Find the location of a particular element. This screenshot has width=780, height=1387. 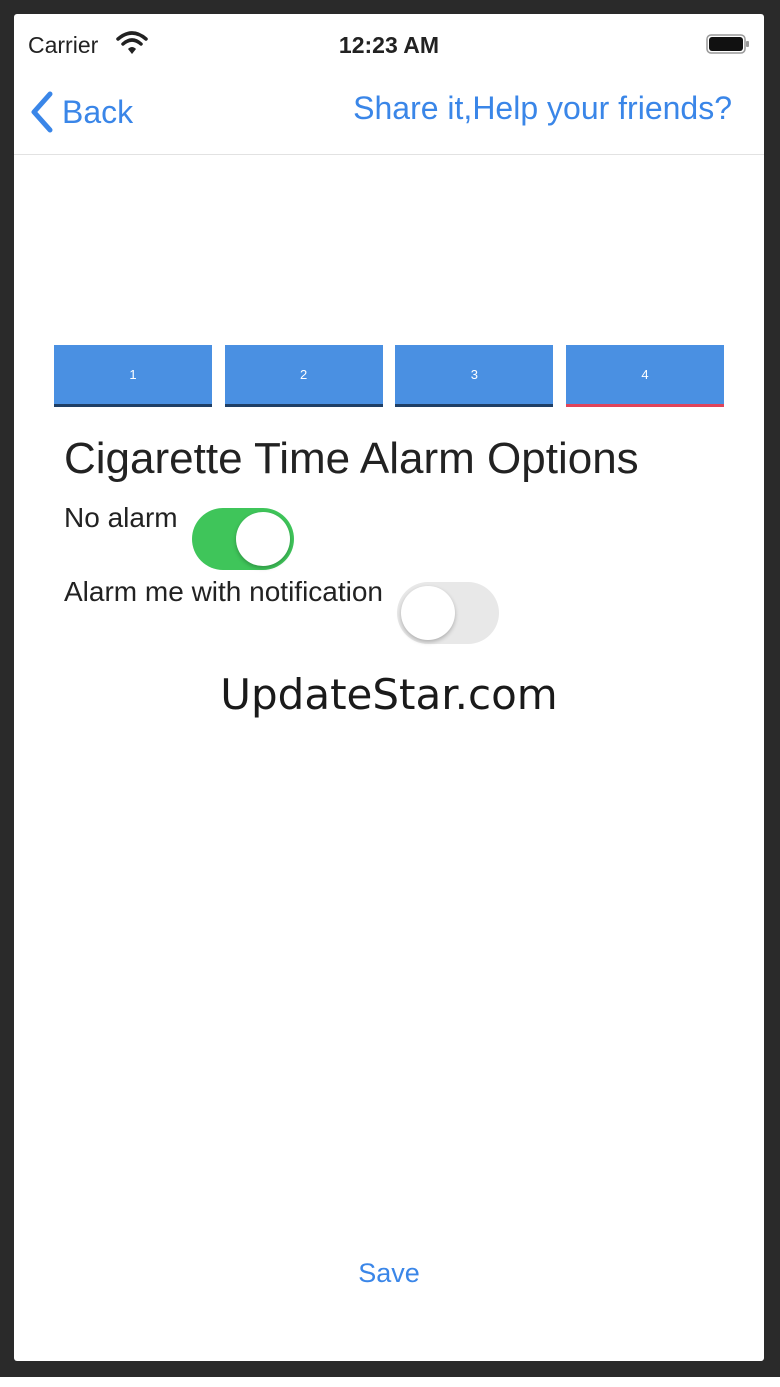

back-label: Back is located at coordinates (98, 111).